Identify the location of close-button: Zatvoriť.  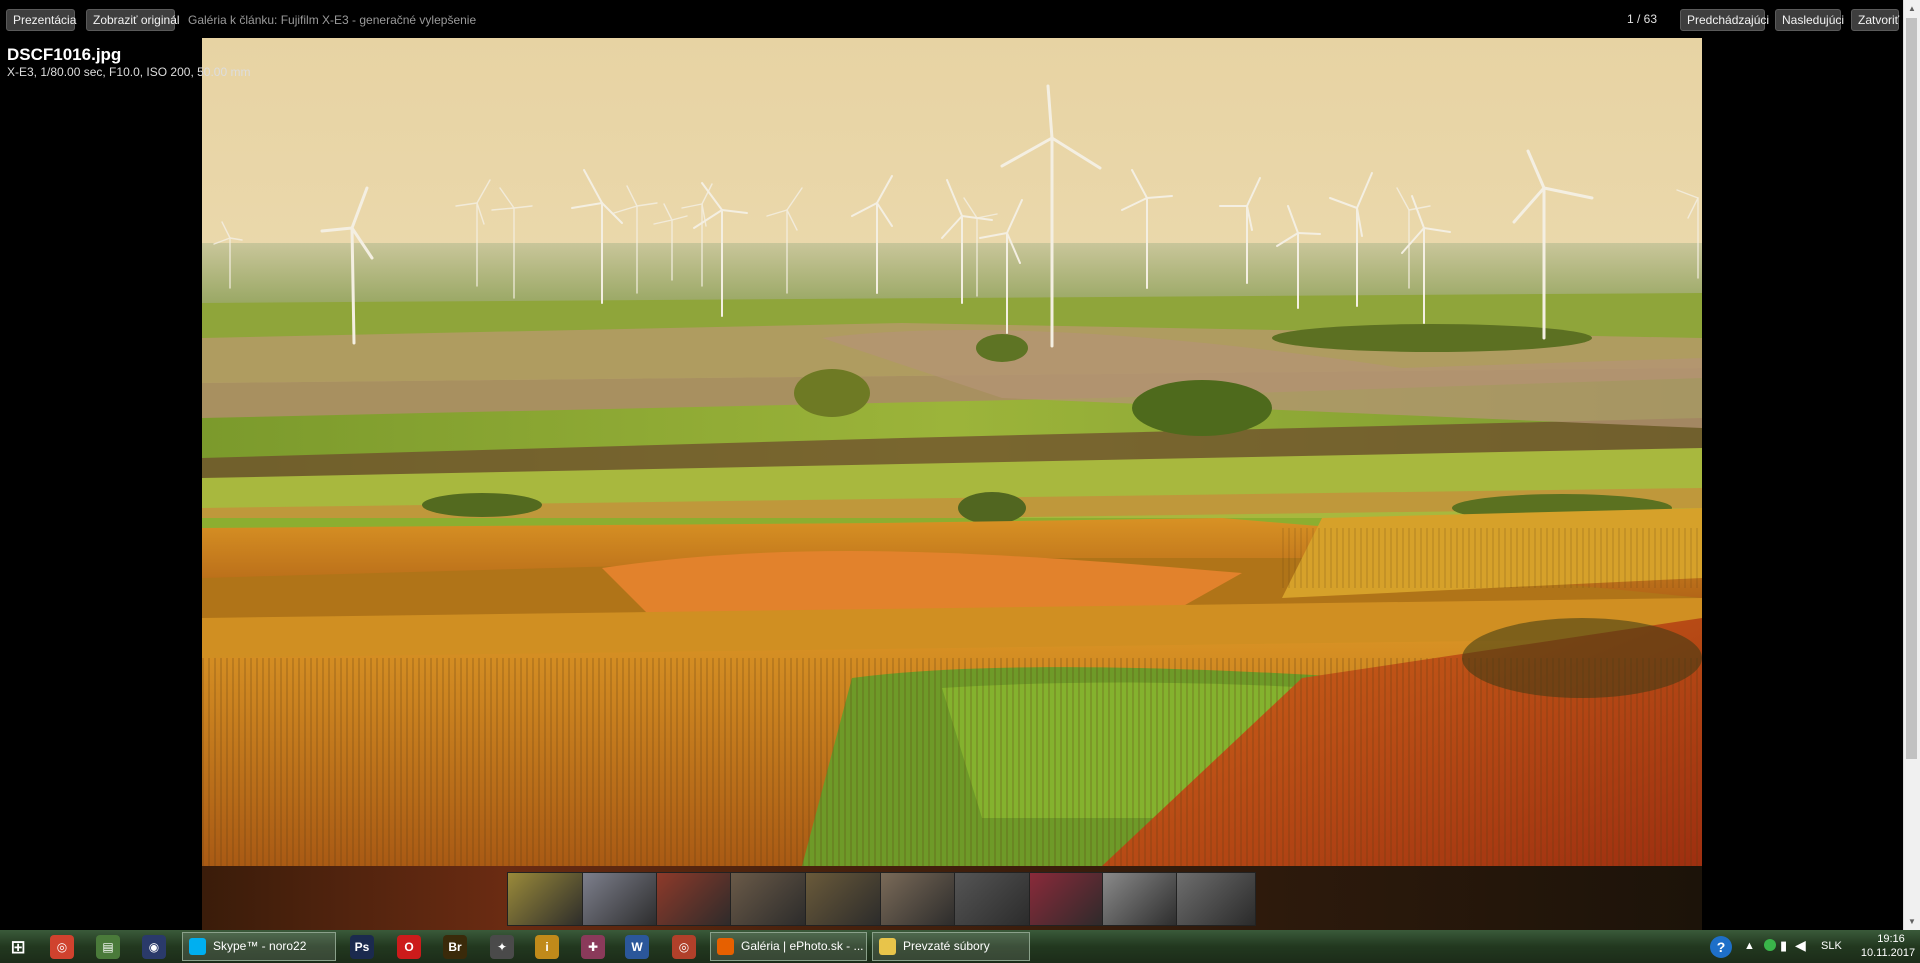
(1875, 20).